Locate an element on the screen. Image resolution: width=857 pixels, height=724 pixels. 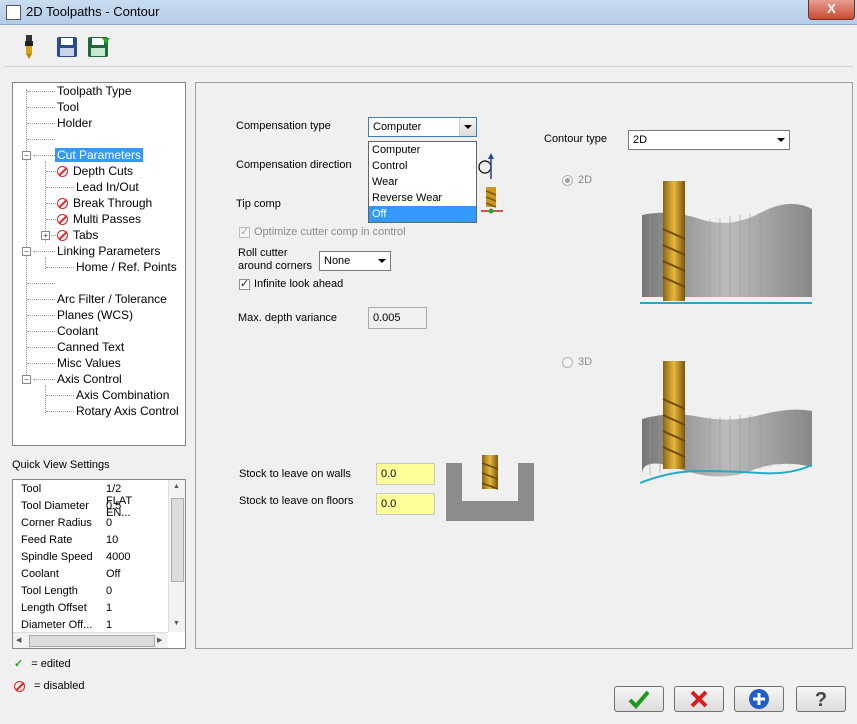
tree-item-axis-control: Axis Control is located at coordinates (89, 379).